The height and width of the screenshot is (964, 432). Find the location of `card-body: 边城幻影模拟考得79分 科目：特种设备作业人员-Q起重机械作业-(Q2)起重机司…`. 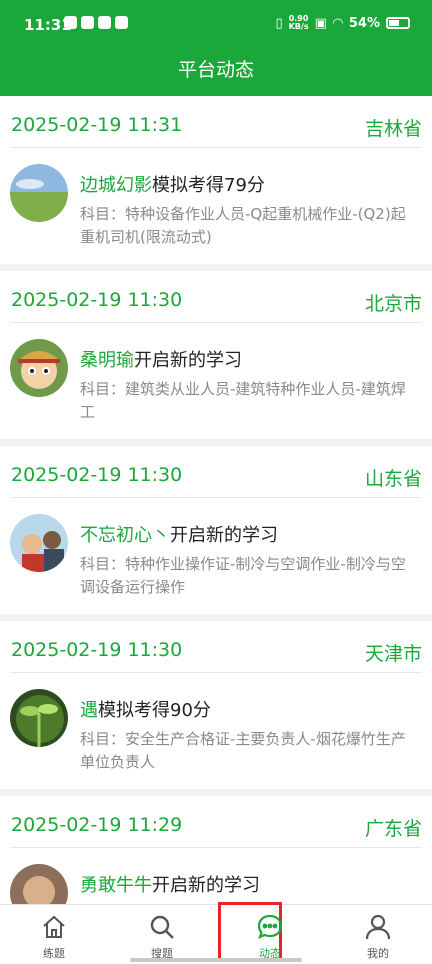

card-body: 边城幻影模拟考得79分 科目：特种设备作业人员-Q起重机械作业-(Q2)起重机司… is located at coordinates (216, 205).